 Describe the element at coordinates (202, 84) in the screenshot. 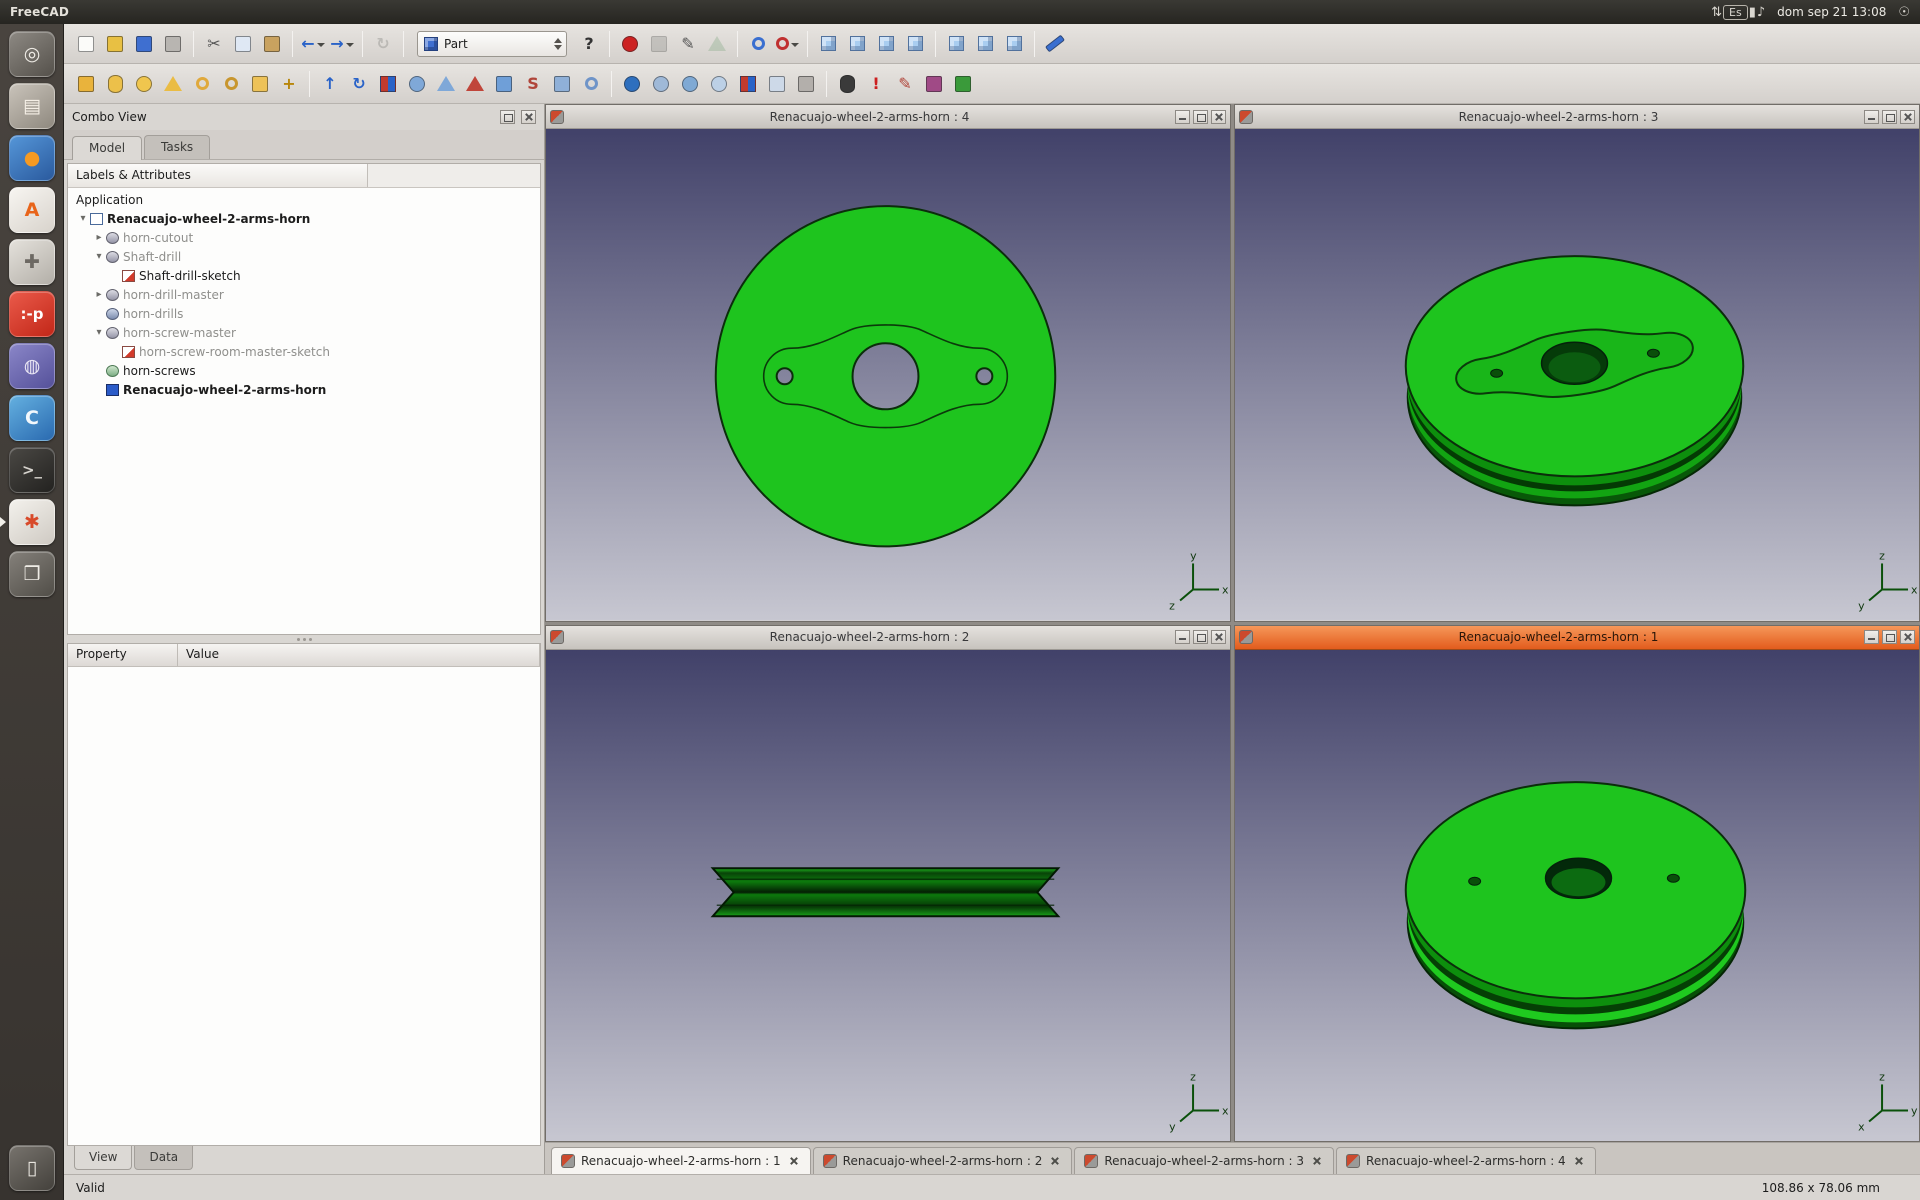

I see `part-torus-icon` at that location.